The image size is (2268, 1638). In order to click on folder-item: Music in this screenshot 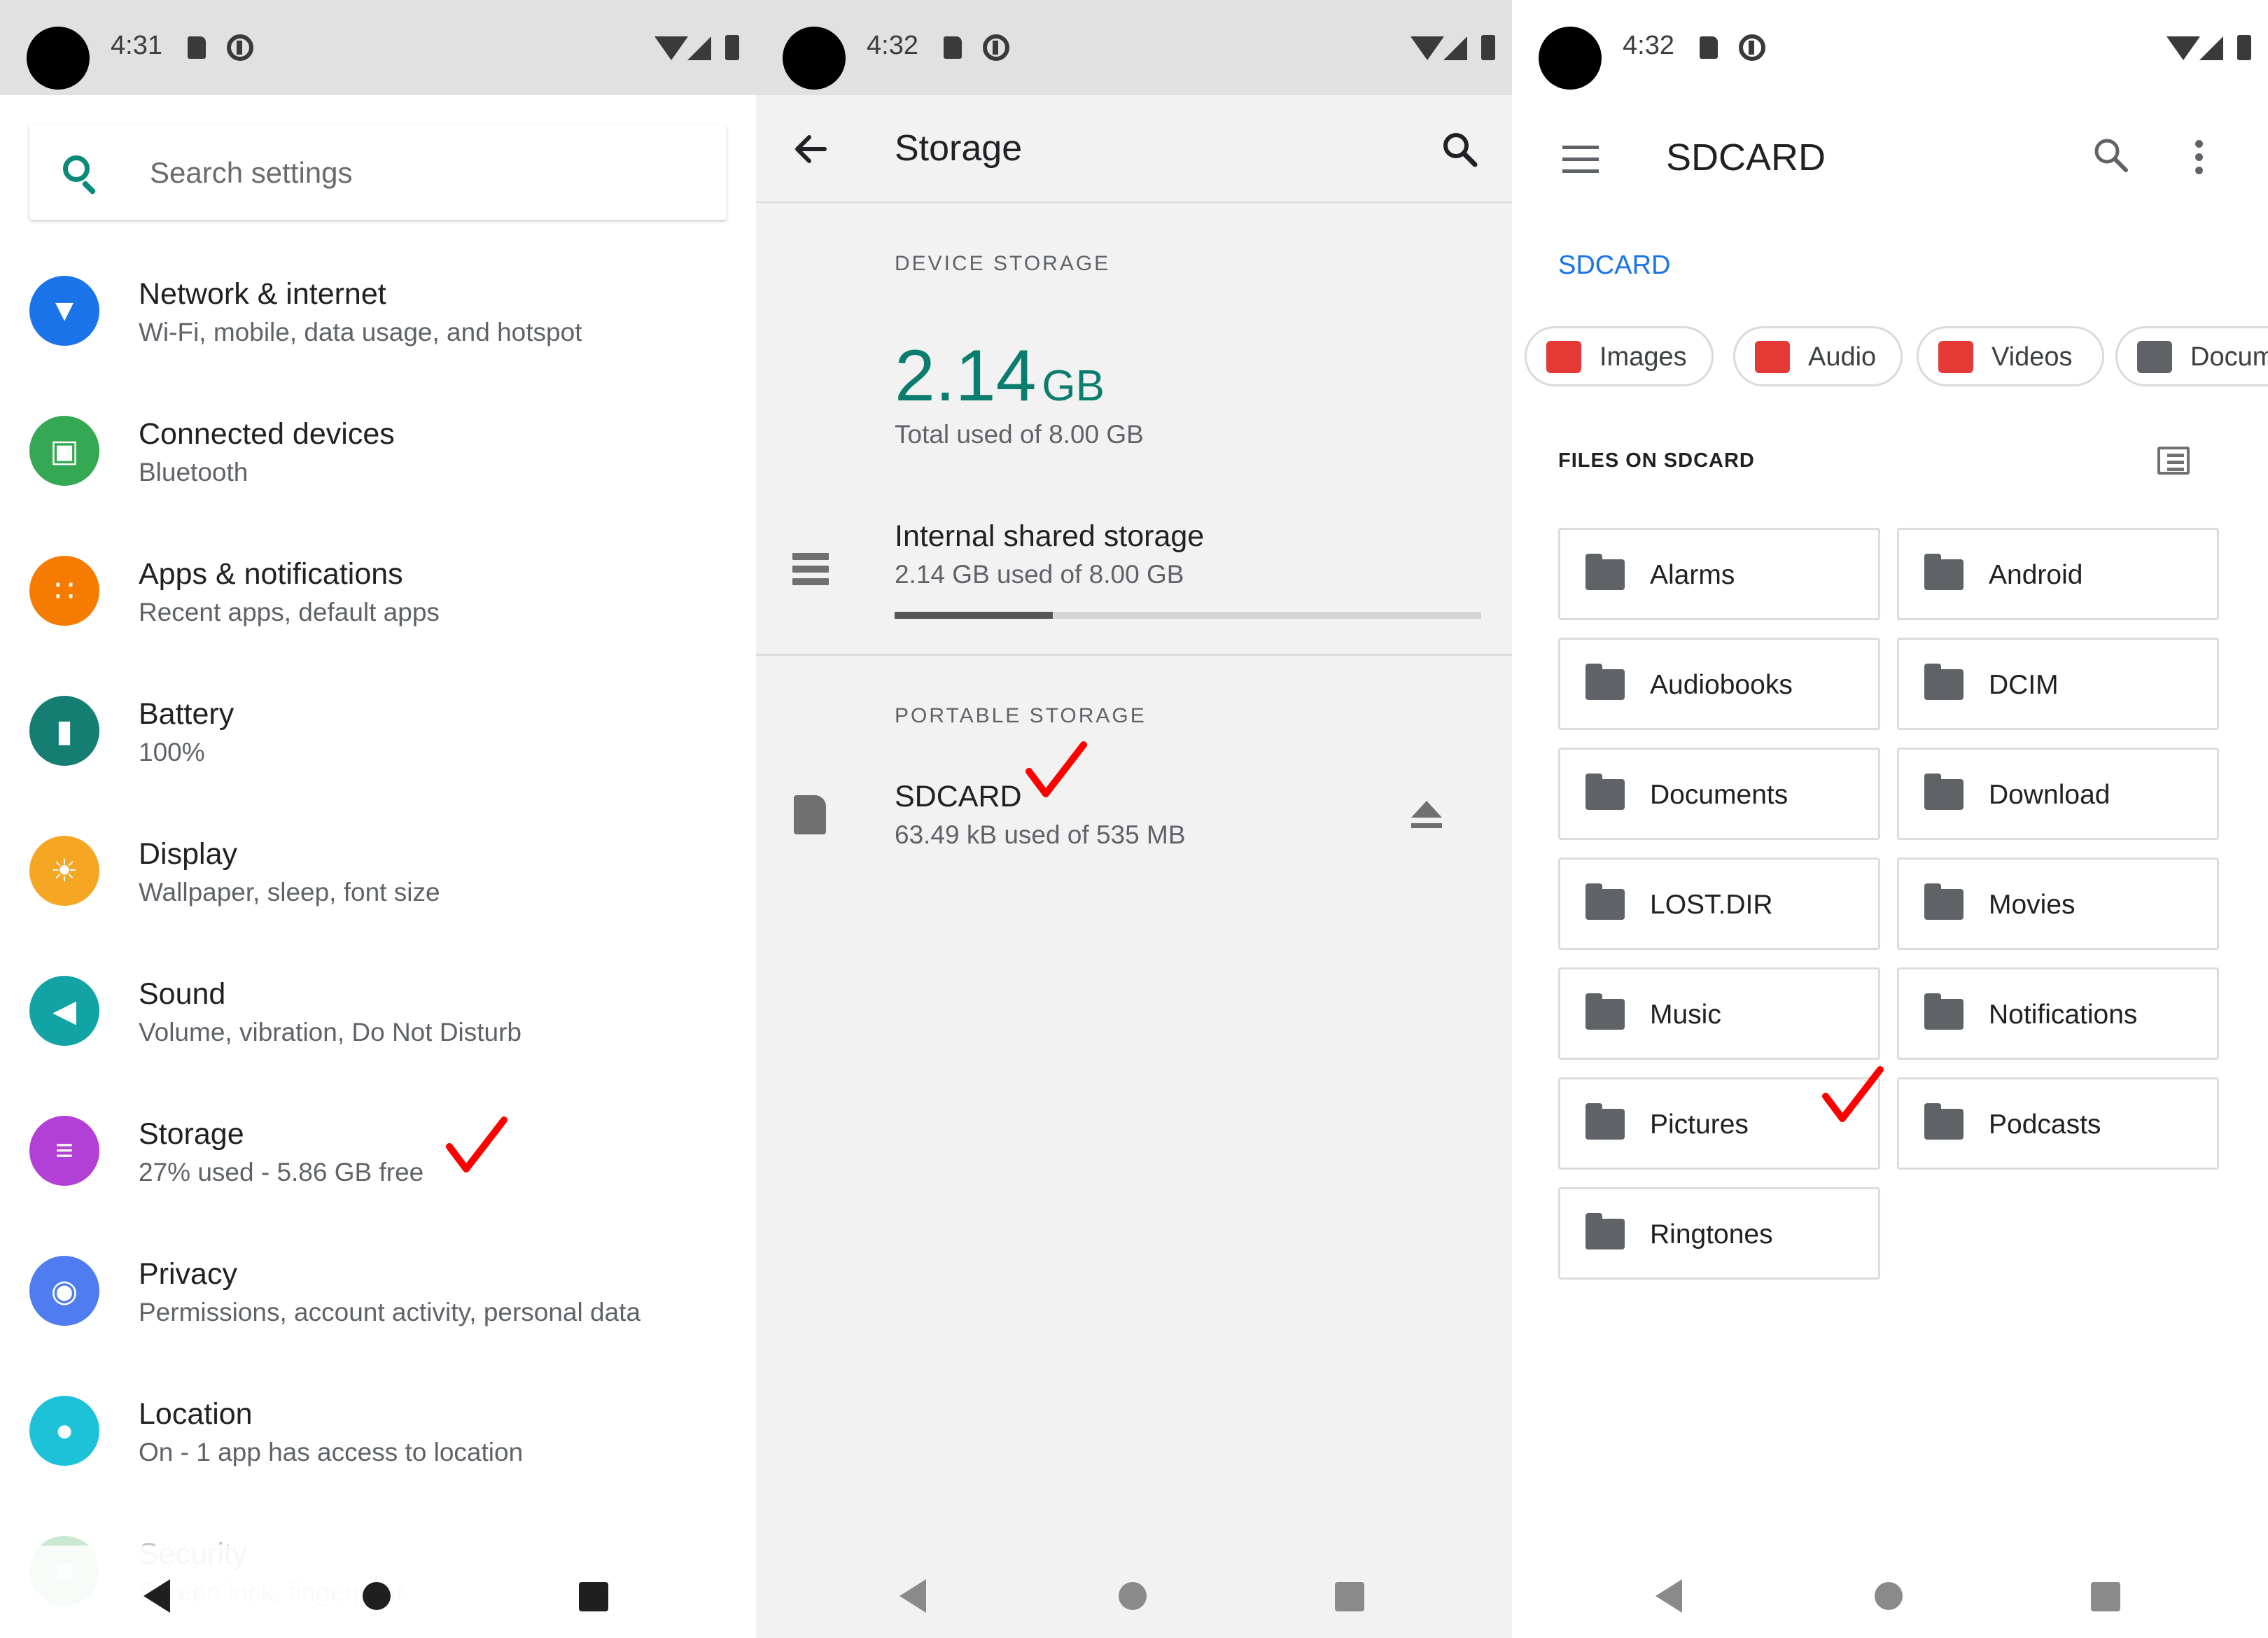, I will do `click(1719, 1013)`.